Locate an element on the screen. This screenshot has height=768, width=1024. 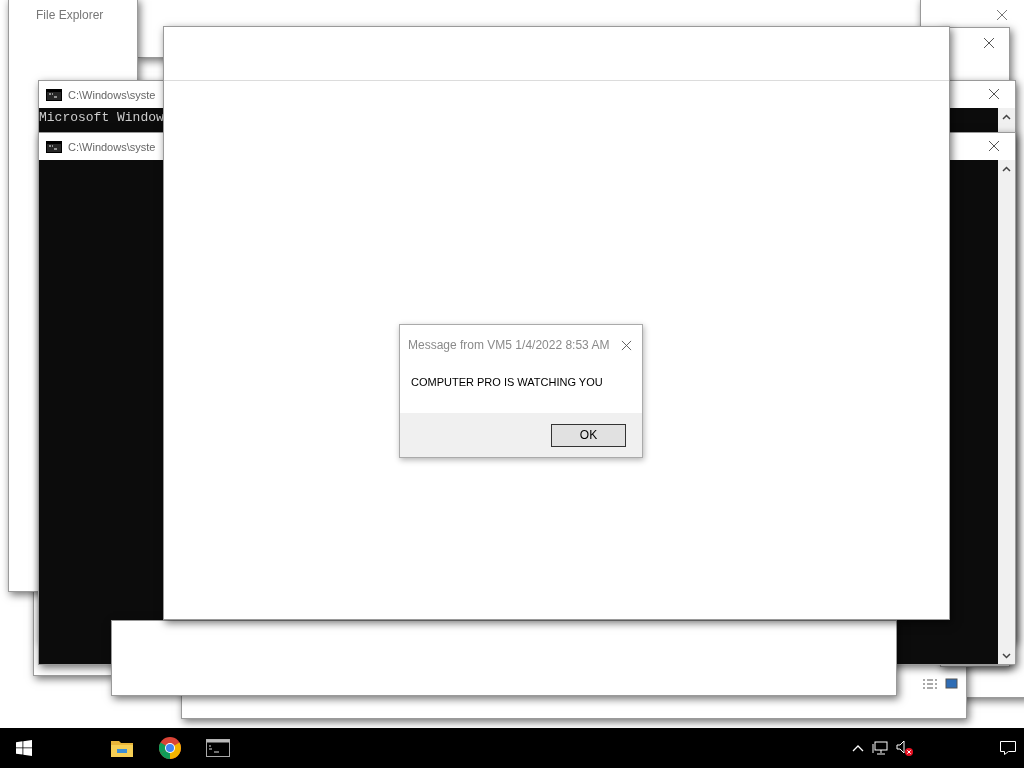
terminal-icon is located at coordinates (218, 748).